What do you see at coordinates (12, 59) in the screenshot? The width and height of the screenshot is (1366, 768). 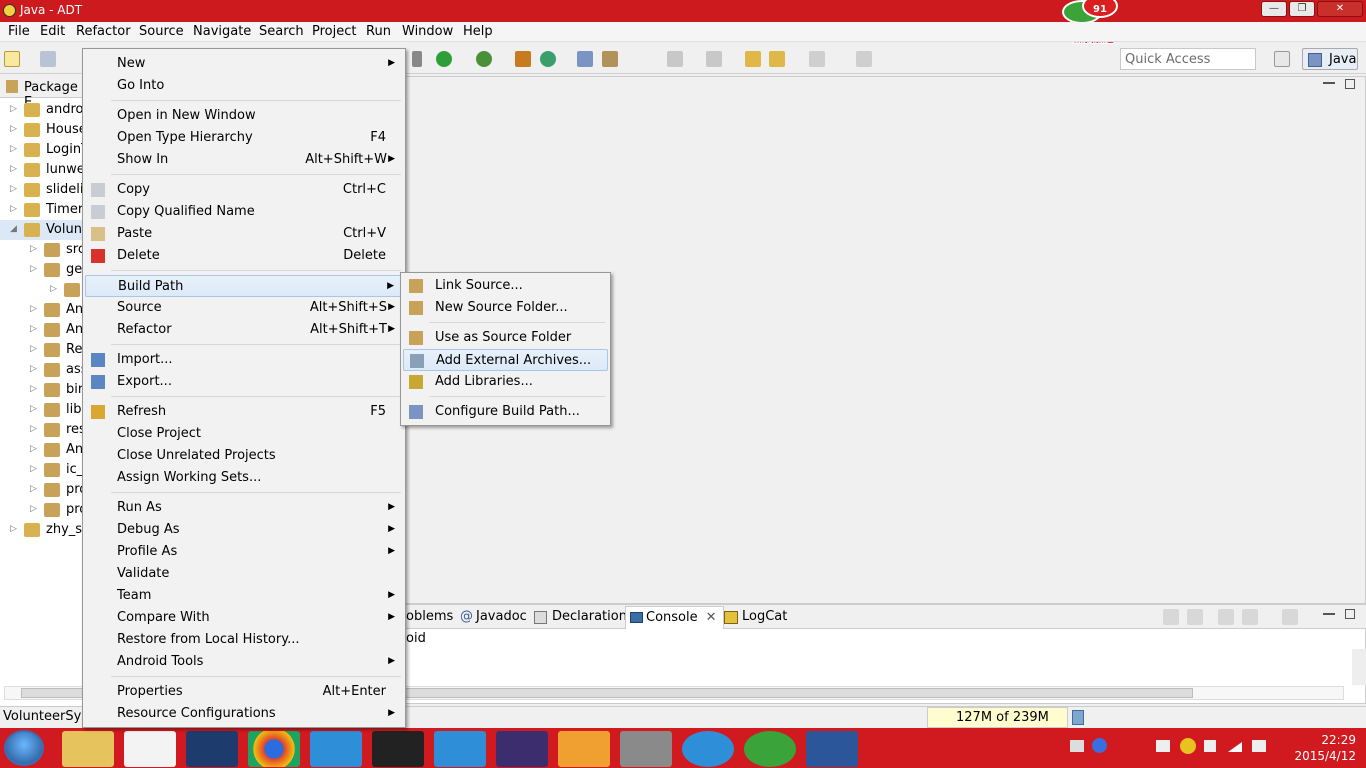 I see `new-wizard-icon` at bounding box center [12, 59].